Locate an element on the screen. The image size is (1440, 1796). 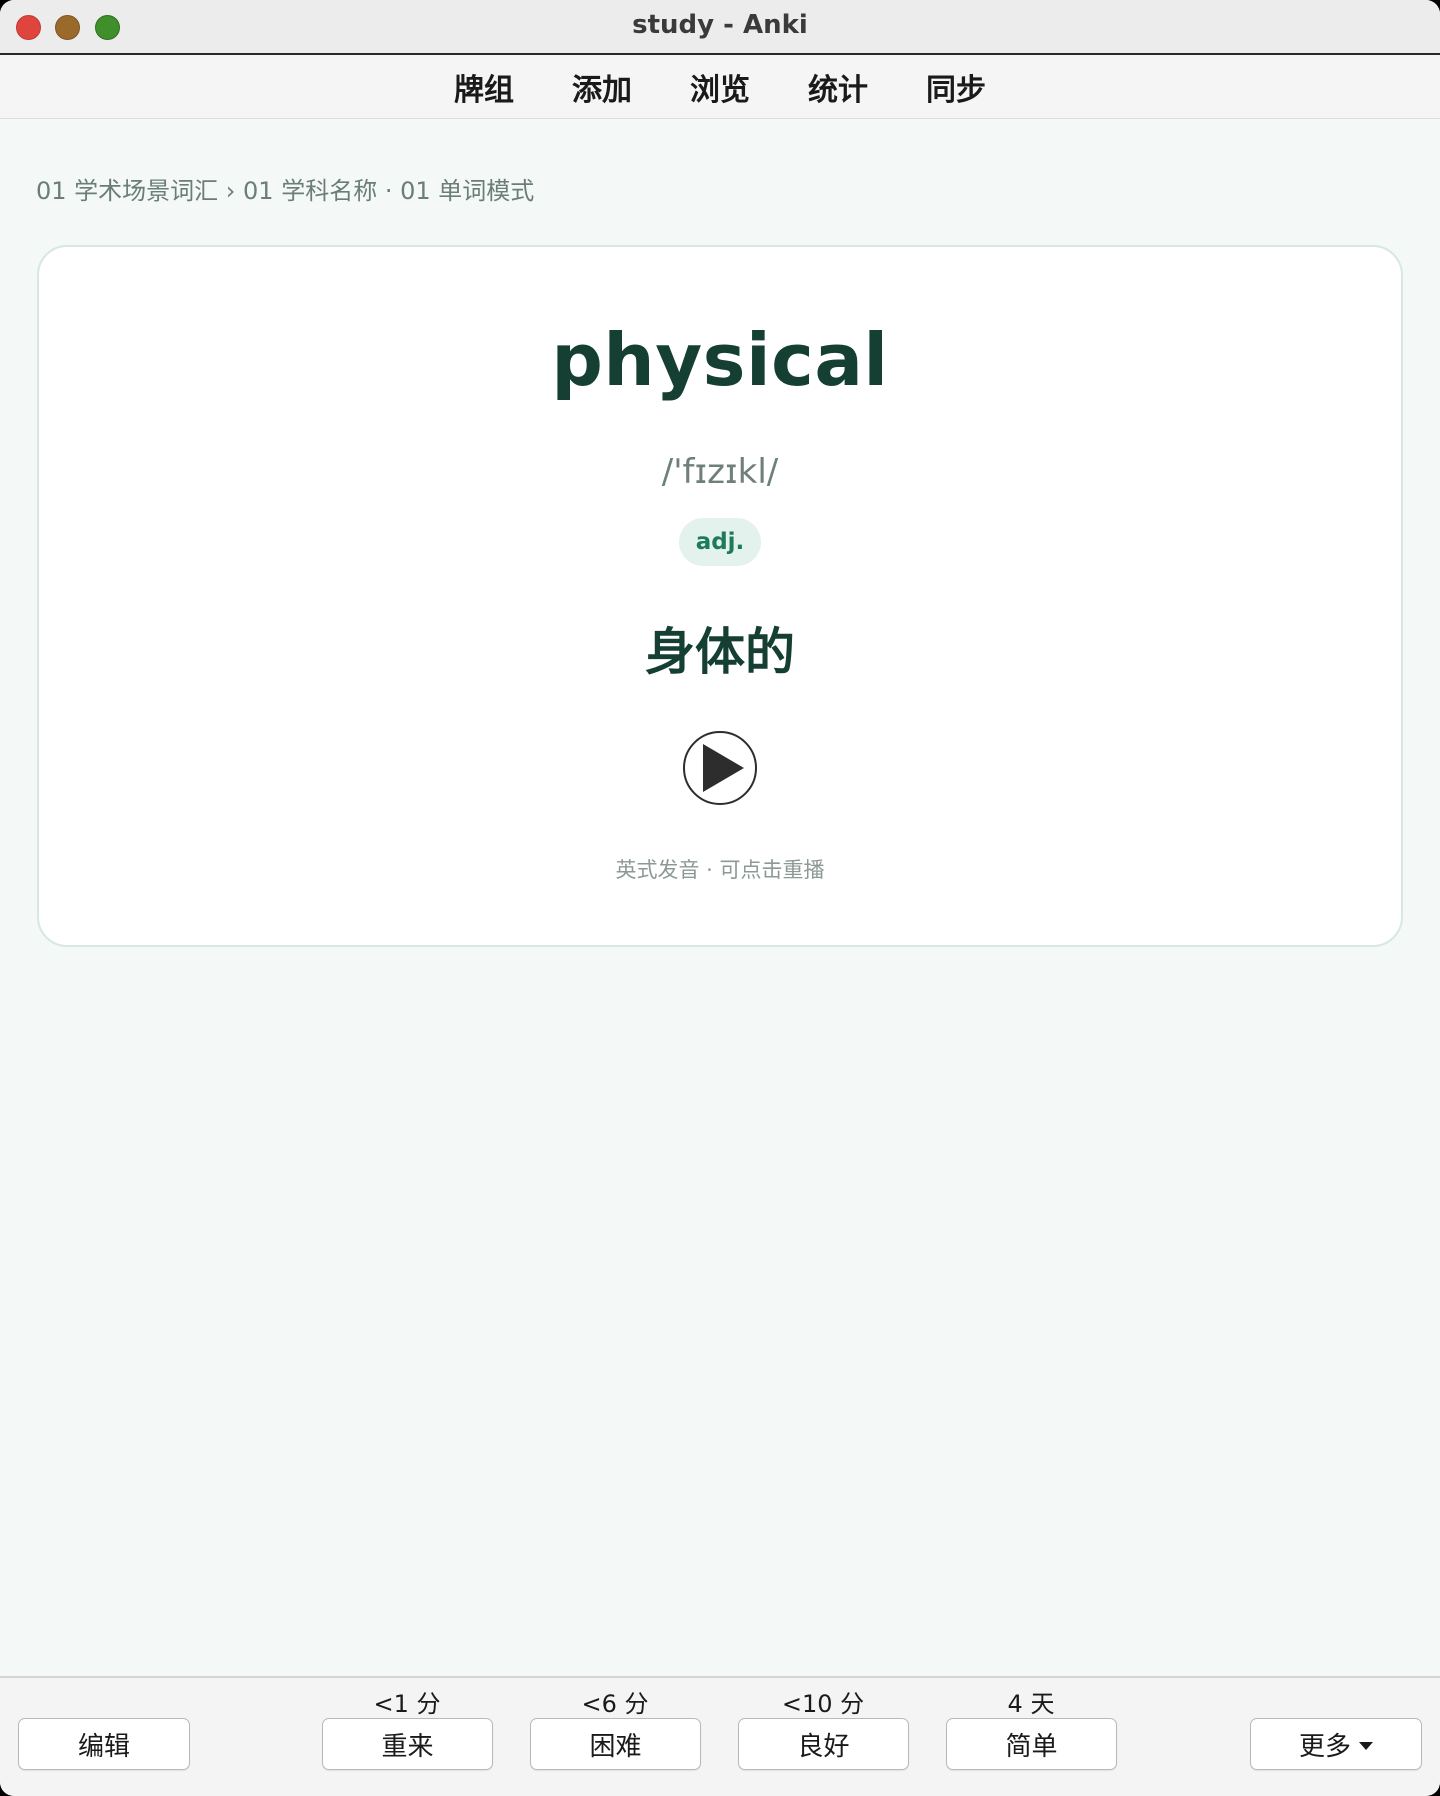
toolbar-decks: 牌组 is located at coordinates (484, 87).